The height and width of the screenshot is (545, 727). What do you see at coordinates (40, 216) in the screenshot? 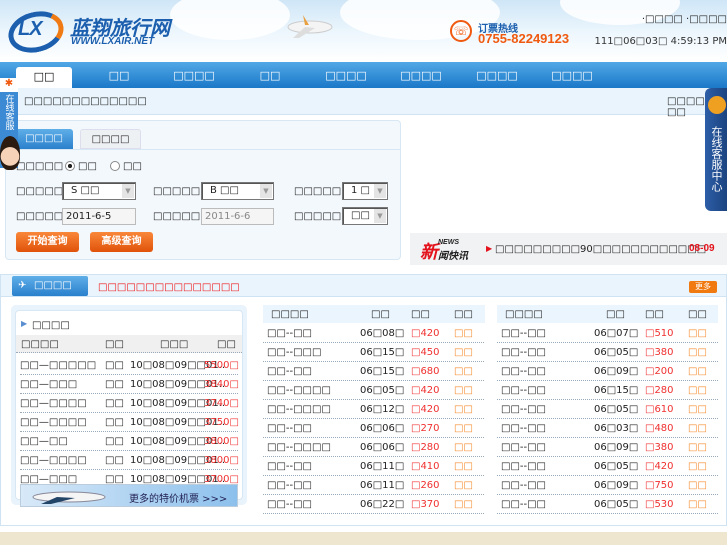
I see `depart-label: □□□□□` at bounding box center [40, 216].